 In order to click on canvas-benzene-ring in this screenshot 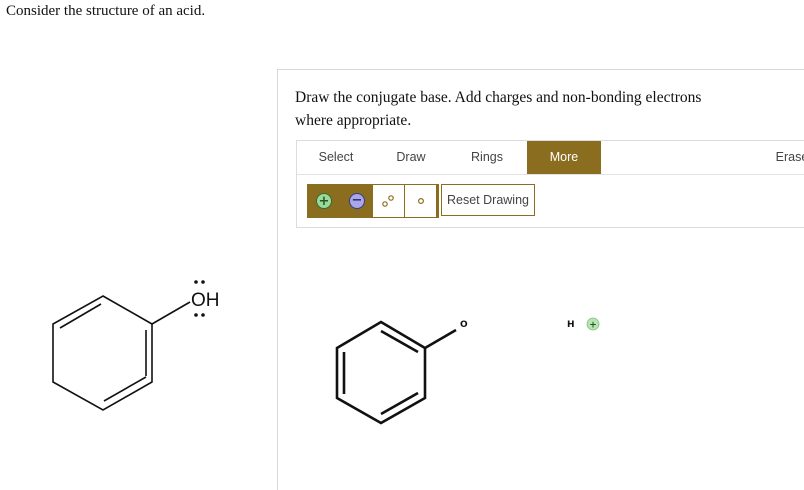, I will do `click(381, 372)`.